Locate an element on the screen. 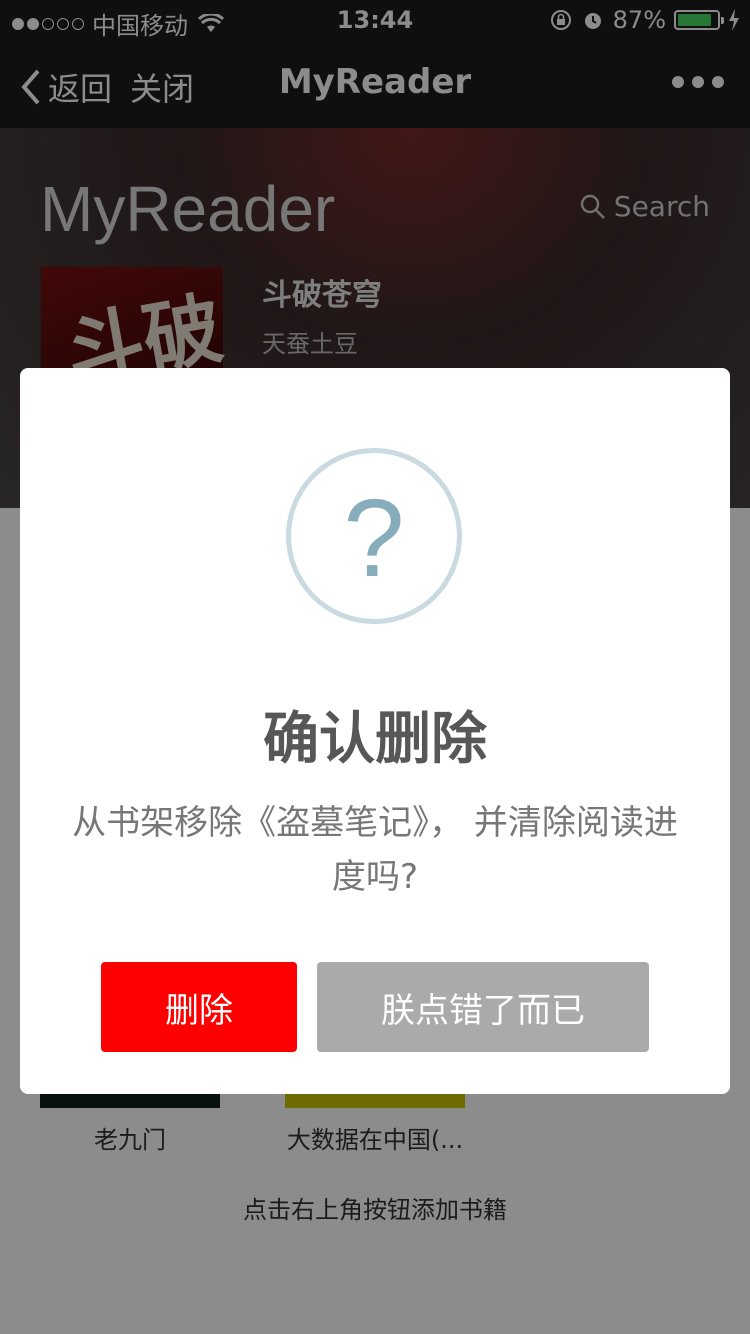  cancel-button: 朕点错了而已 is located at coordinates (483, 1007).